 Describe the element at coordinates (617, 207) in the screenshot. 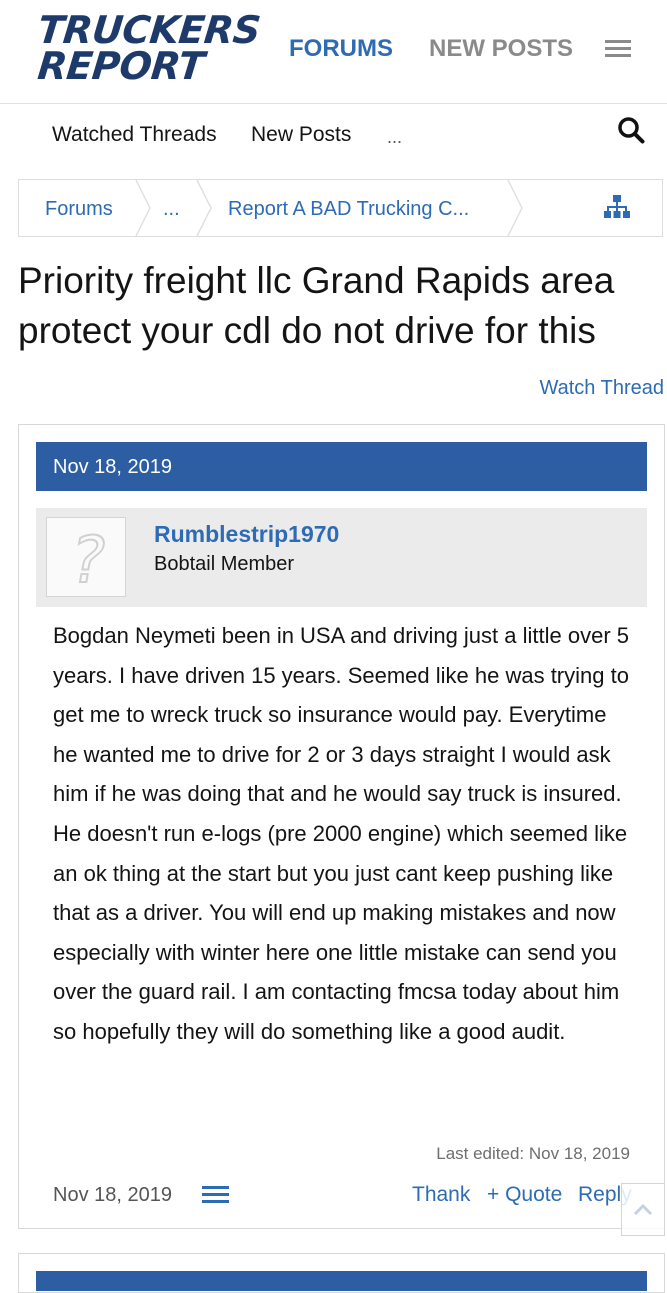

I see `sitemap-icon` at that location.